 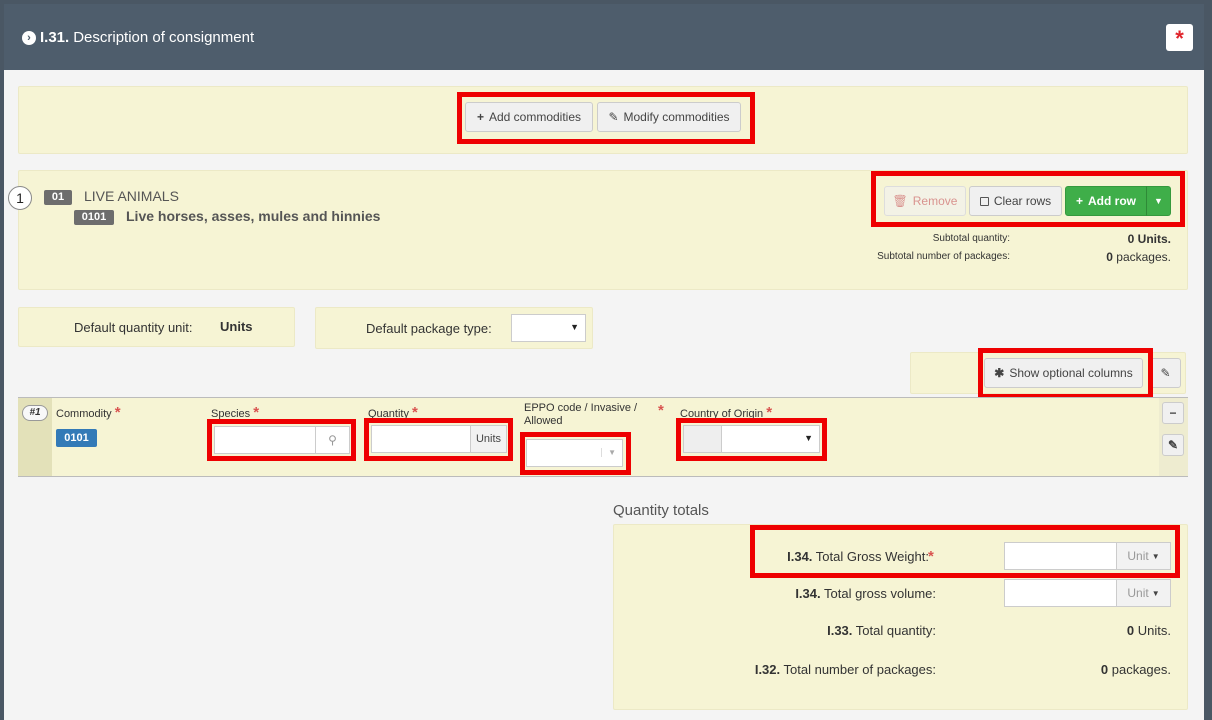 I want to click on commodity-column-label: Commodity *, so click(x=88, y=412).